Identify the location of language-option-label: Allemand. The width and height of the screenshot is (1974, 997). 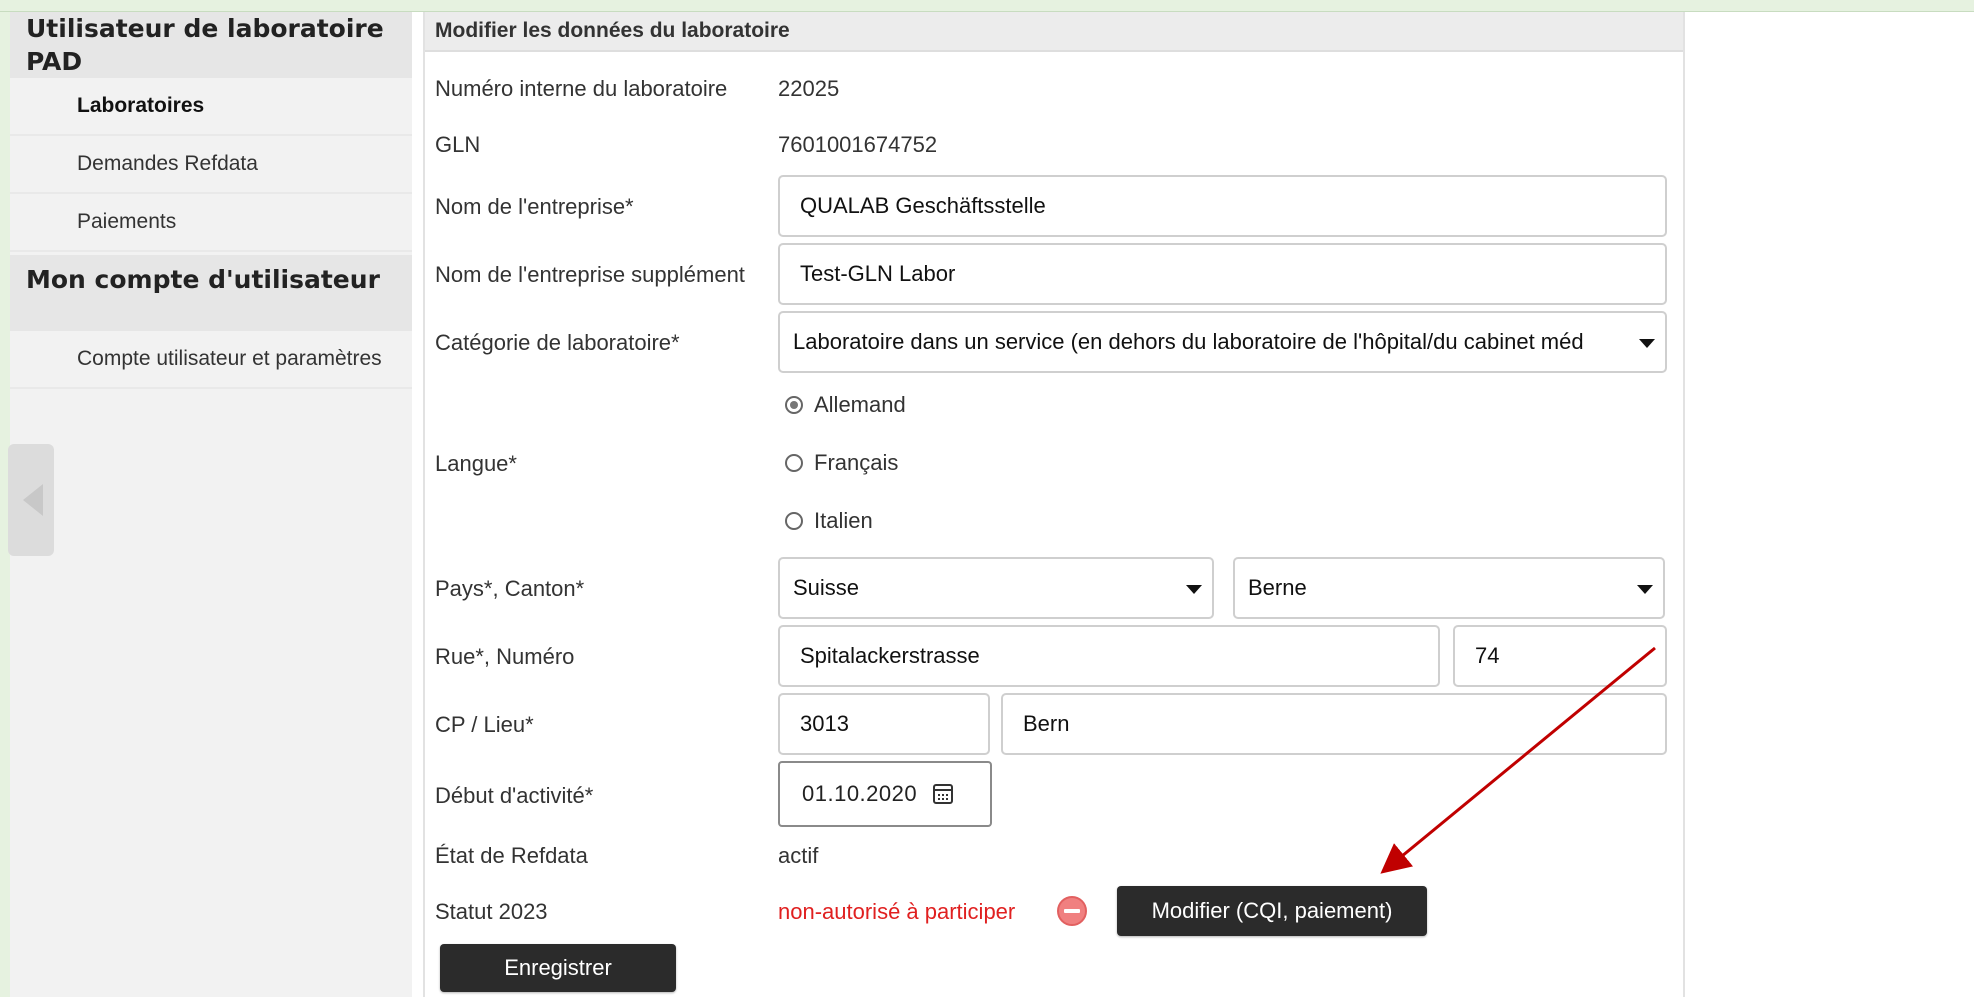
(860, 404).